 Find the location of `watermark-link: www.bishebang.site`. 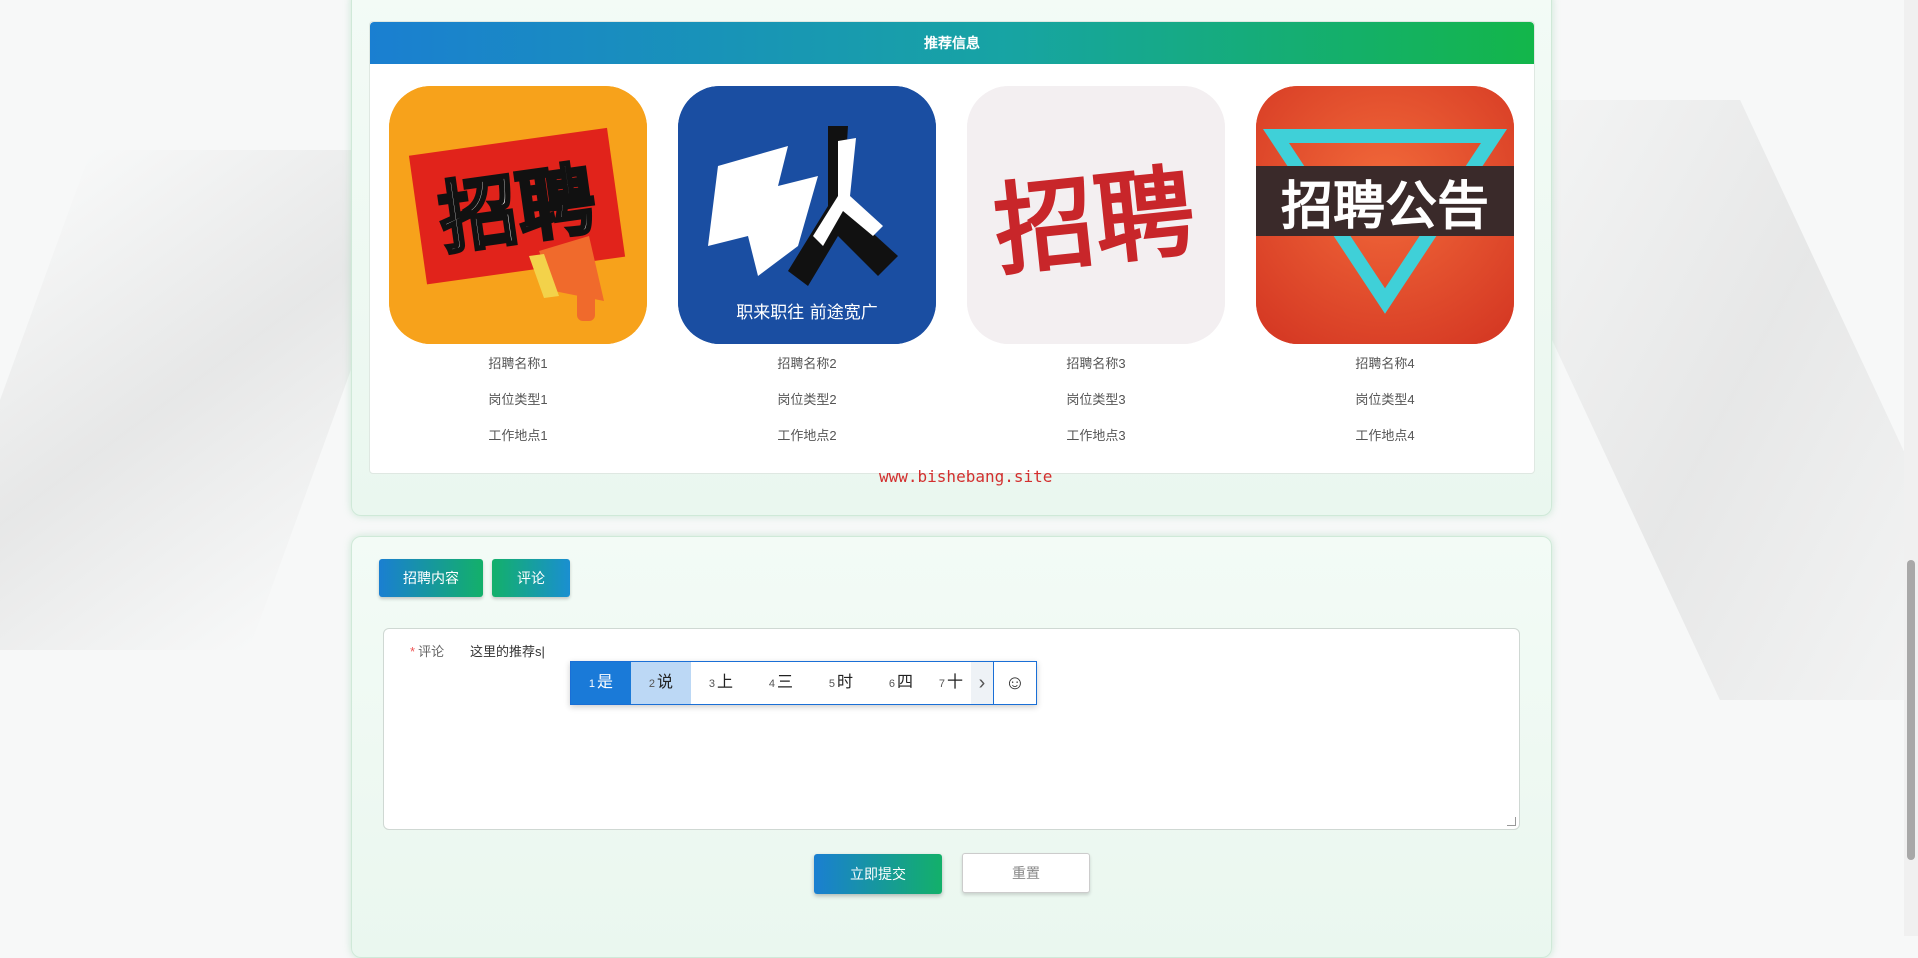

watermark-link: www.bishebang.site is located at coordinates (966, 476).